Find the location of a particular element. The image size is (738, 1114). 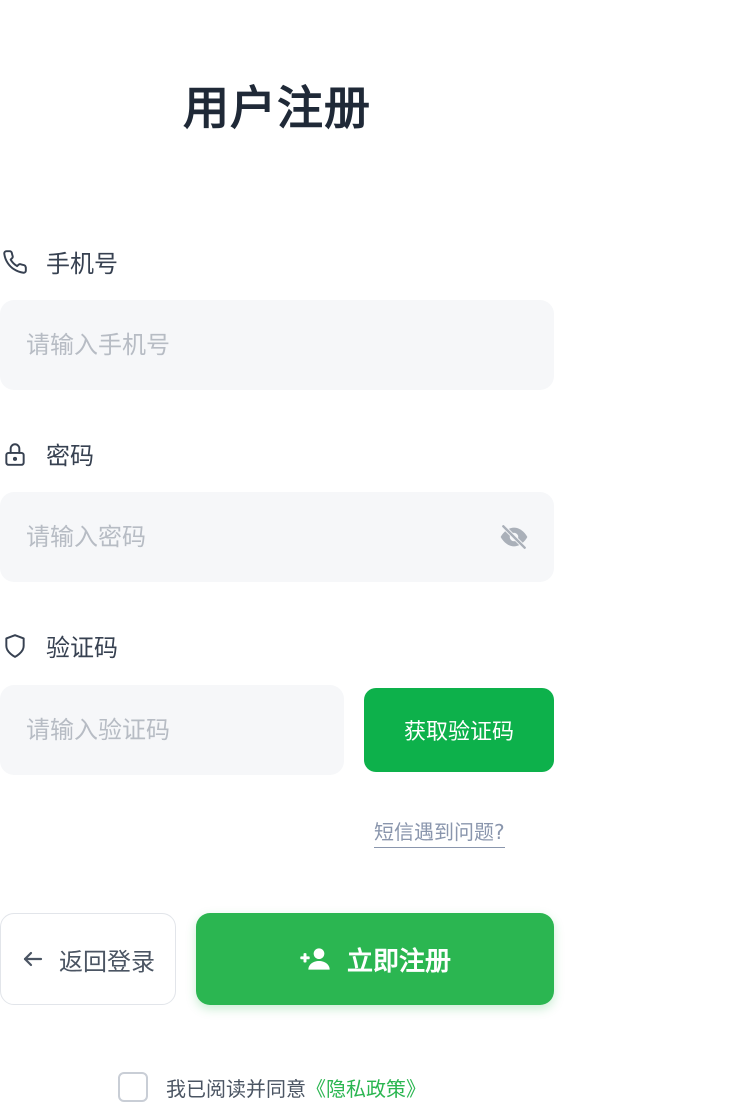

password-label: 密码 is located at coordinates (47, 453).